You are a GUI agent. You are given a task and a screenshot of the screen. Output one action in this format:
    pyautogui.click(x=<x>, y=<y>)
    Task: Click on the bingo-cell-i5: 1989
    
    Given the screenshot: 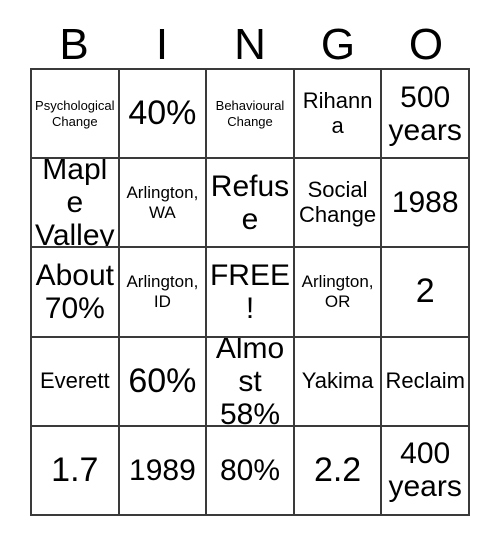 What is the action you would take?
    pyautogui.click(x=163, y=471)
    